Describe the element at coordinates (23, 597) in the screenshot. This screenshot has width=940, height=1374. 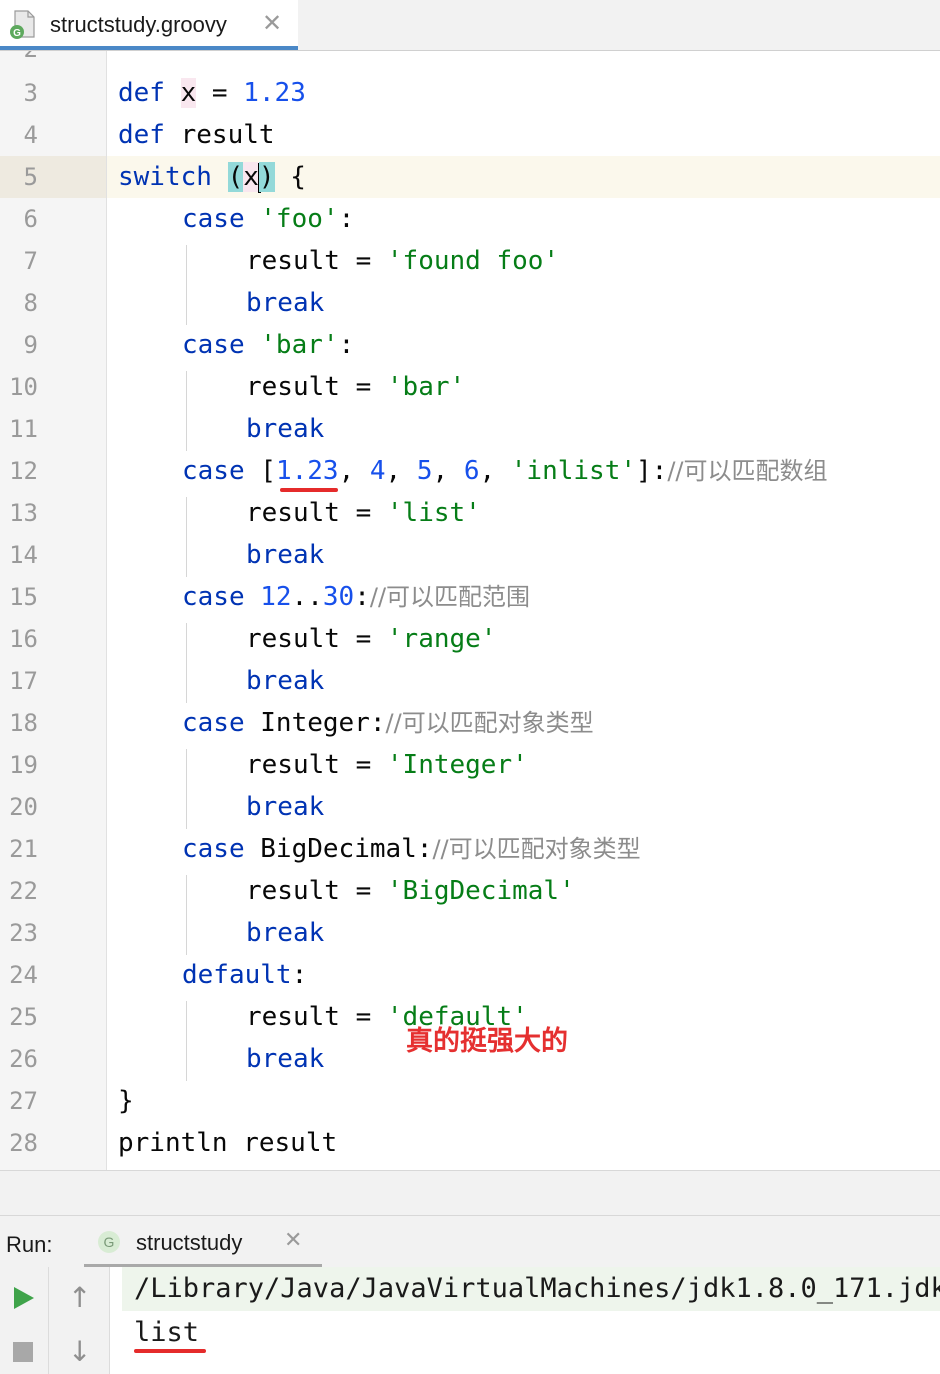
I see `line-number: 15` at that location.